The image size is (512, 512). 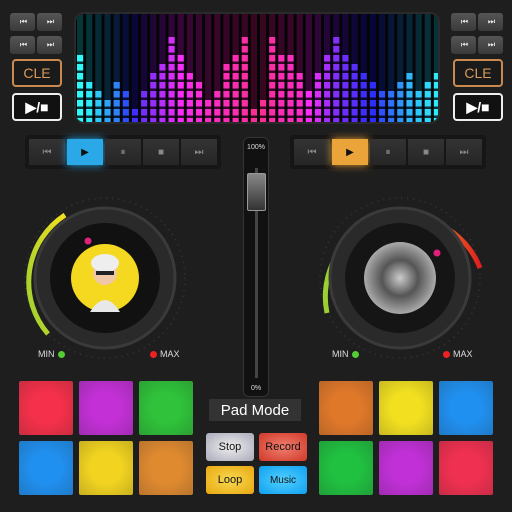 What do you see at coordinates (230, 480) in the screenshot?
I see `loop-button: Loop` at bounding box center [230, 480].